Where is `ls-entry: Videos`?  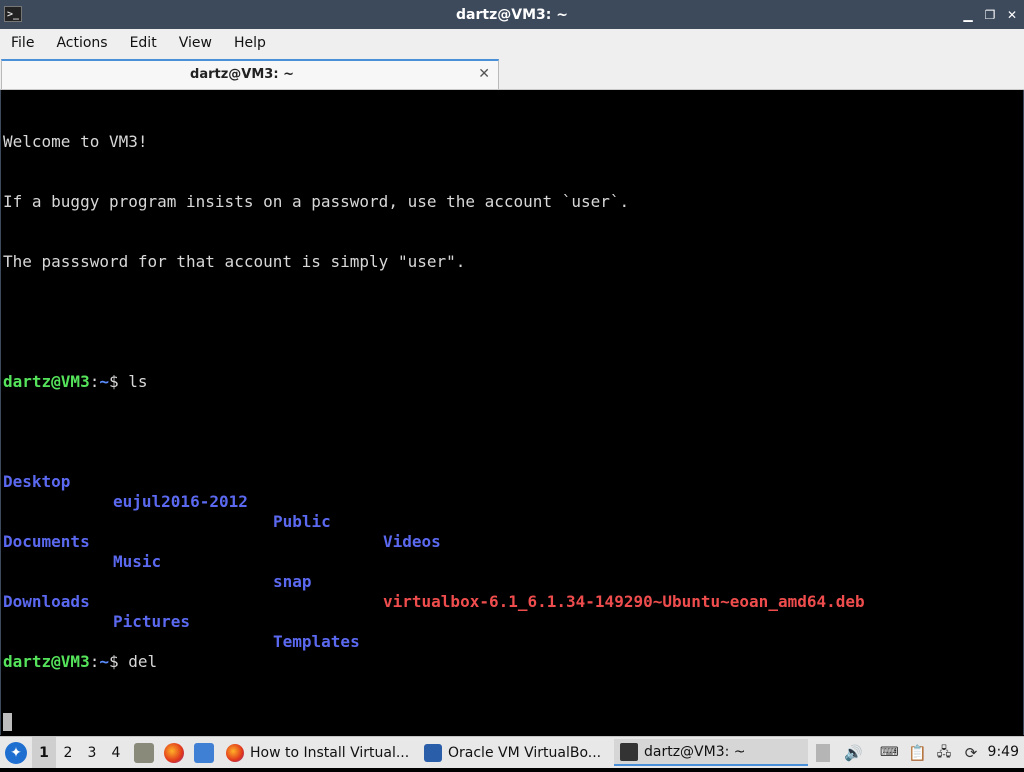 ls-entry: Videos is located at coordinates (412, 541).